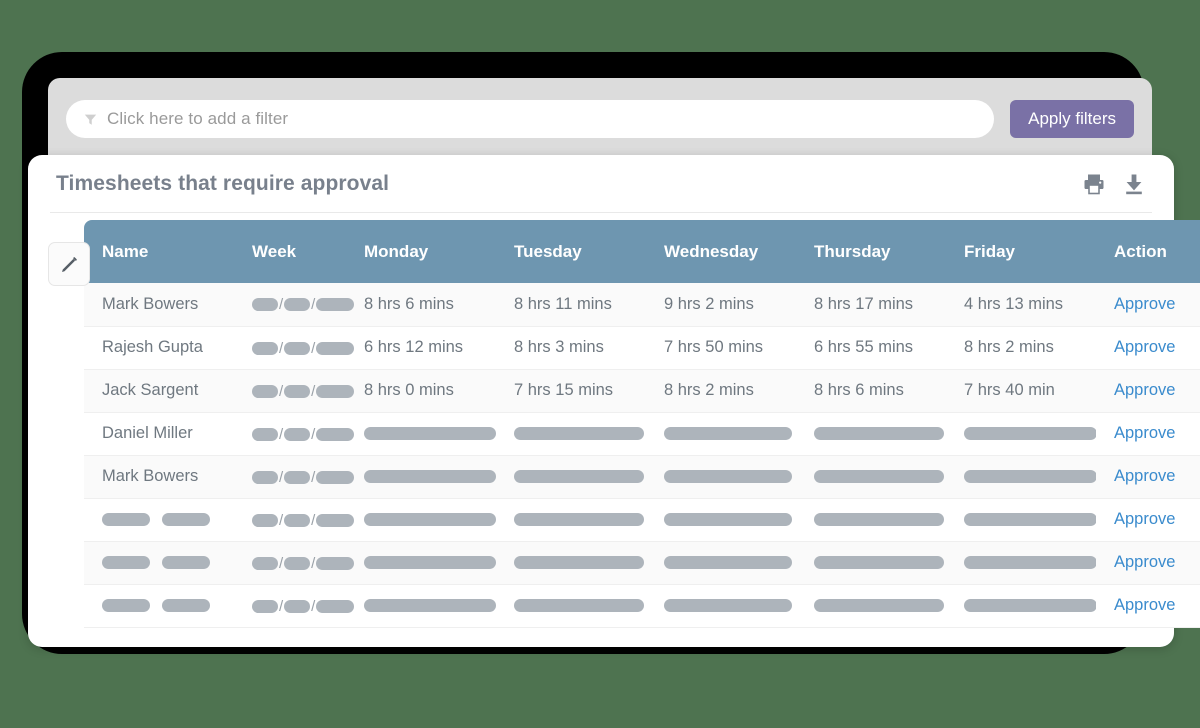 The height and width of the screenshot is (728, 1200). I want to click on column-header-wednesday: Wednesday, so click(721, 251).